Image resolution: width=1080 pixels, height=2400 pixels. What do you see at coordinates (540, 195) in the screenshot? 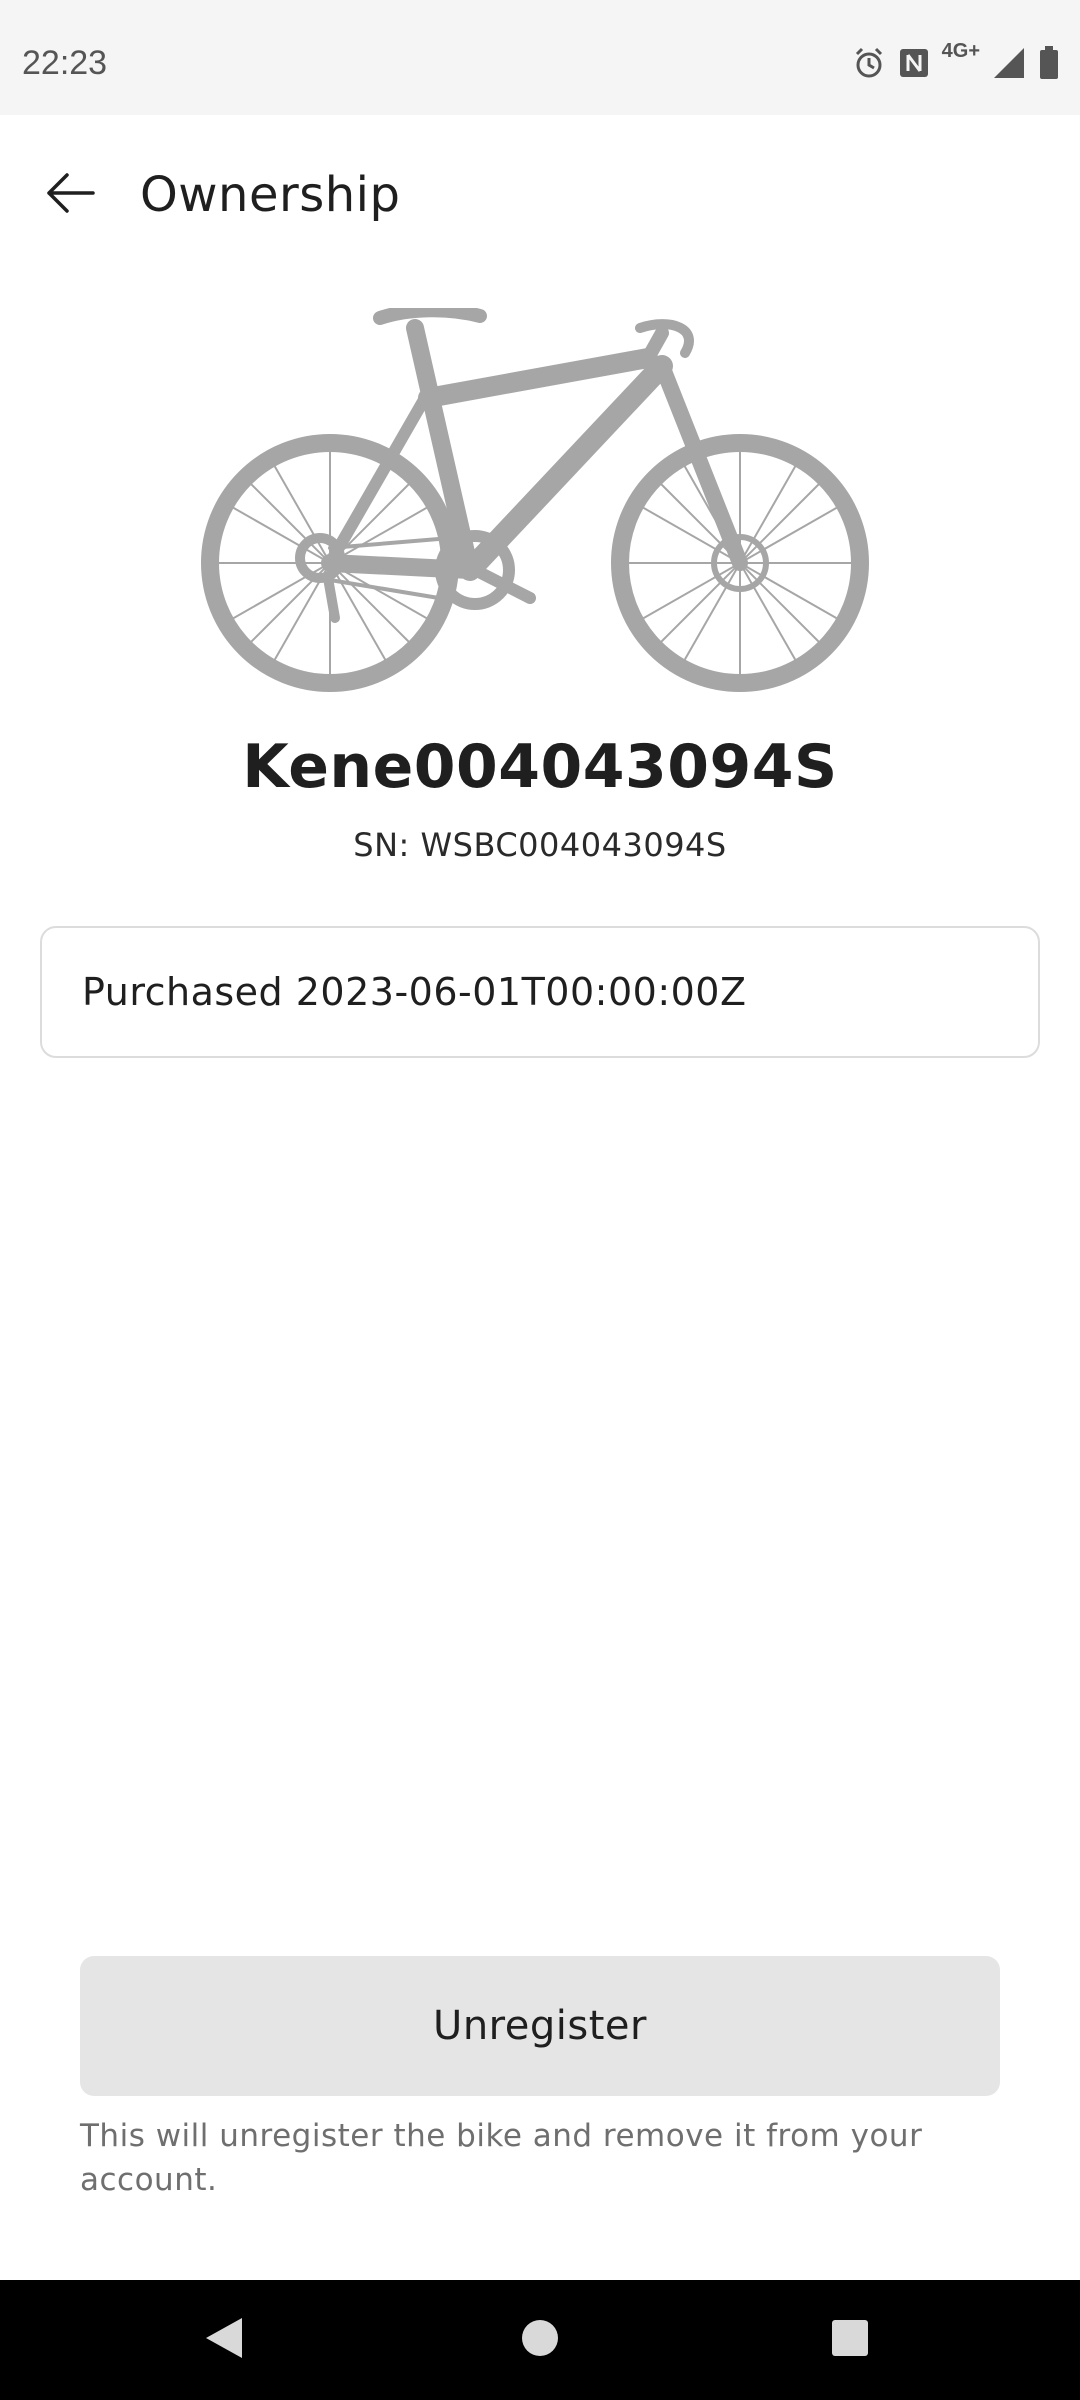
I see `app-bar: Ownership` at bounding box center [540, 195].